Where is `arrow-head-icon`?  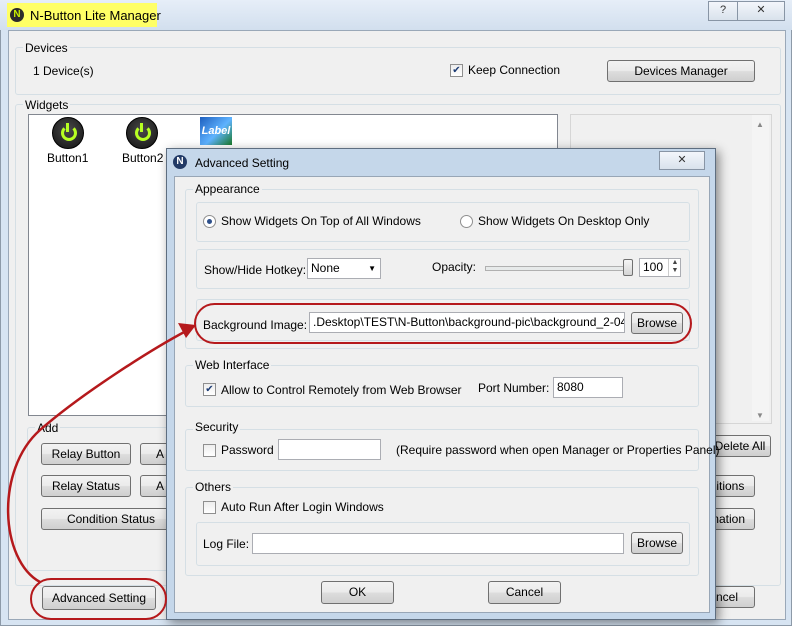
arrow-head-icon is located at coordinates (187, 330).